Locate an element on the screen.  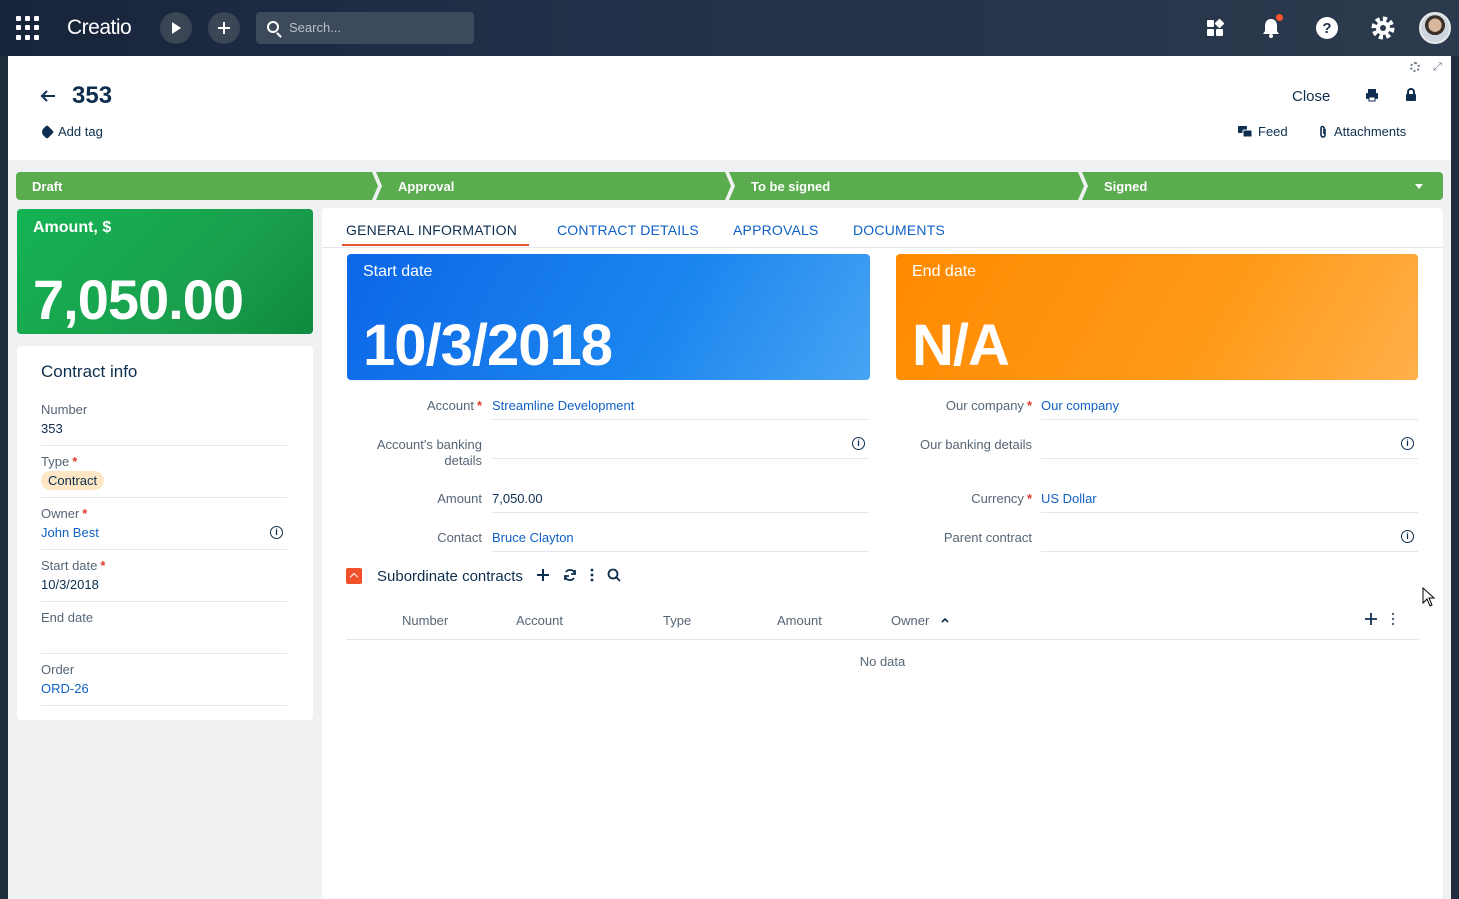
bell-icon is located at coordinates (1271, 28).